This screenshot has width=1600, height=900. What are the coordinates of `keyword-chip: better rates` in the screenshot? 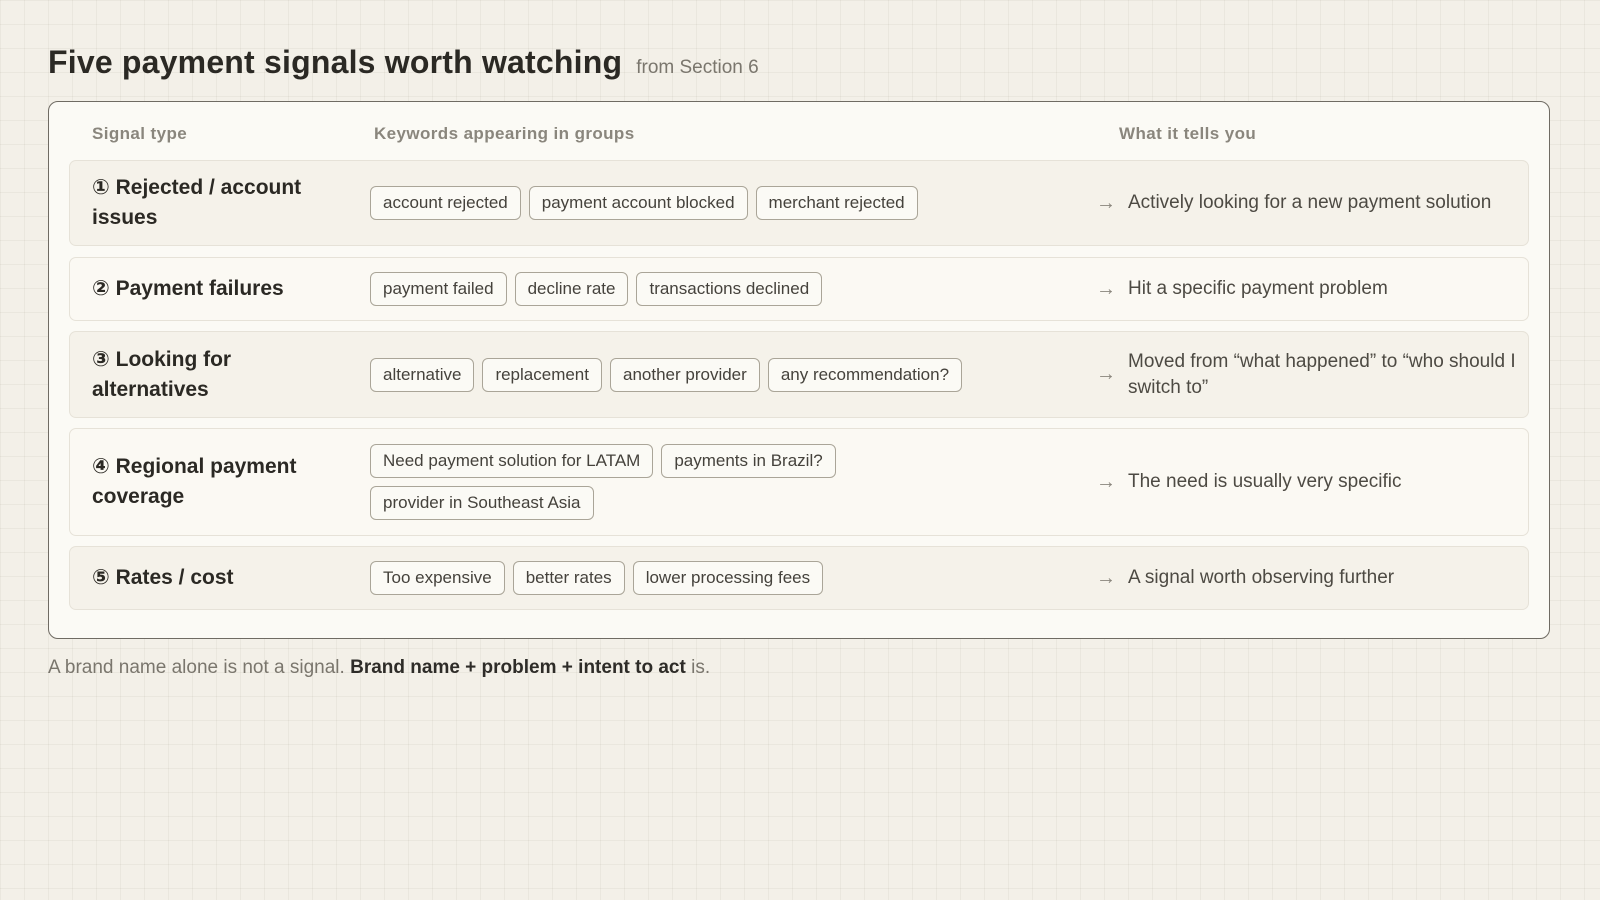 It's located at (568, 578).